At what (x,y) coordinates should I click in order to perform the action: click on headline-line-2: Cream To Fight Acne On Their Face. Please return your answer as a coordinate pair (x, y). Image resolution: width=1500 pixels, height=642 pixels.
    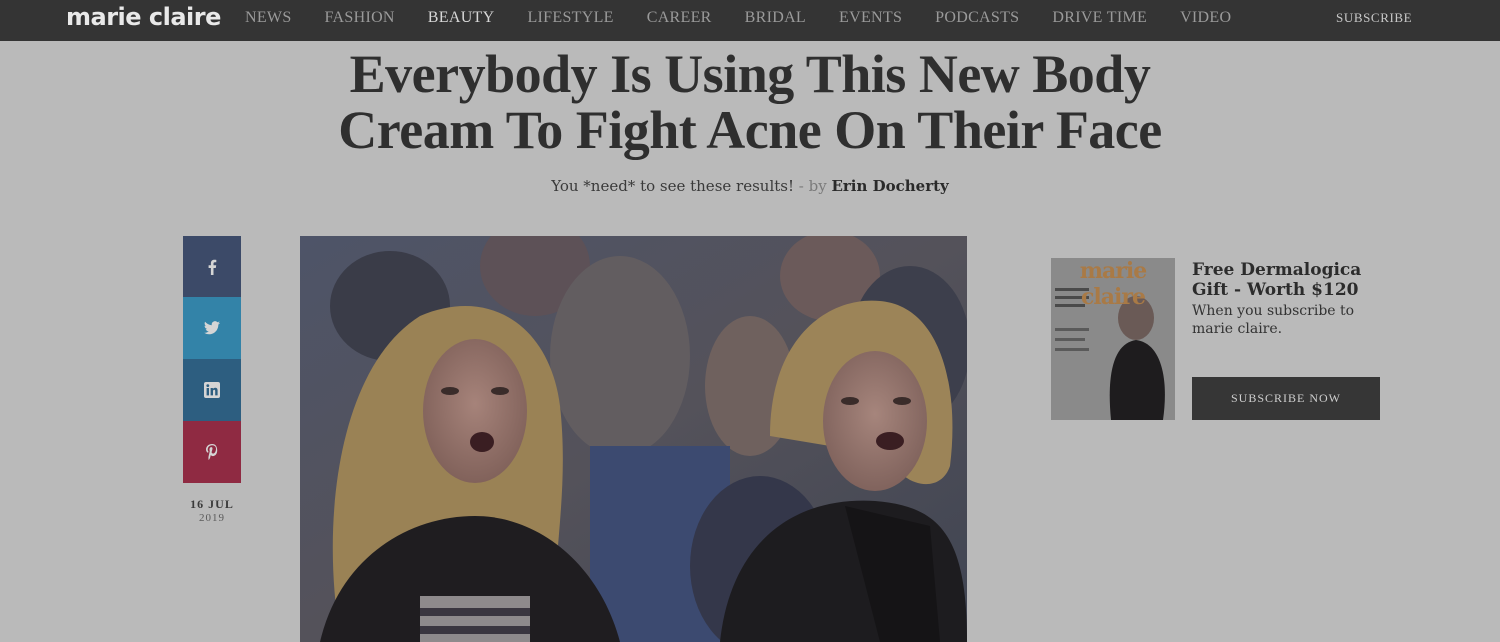
    Looking at the image, I should click on (750, 130).